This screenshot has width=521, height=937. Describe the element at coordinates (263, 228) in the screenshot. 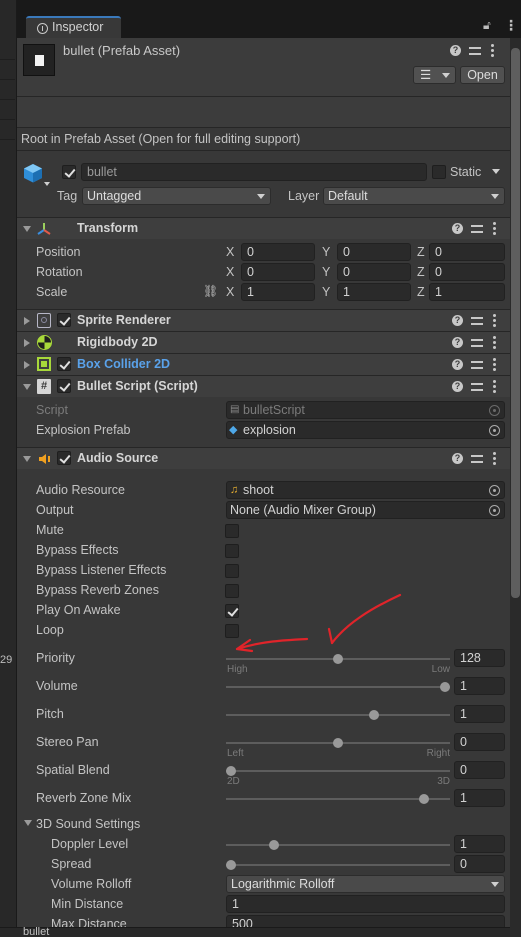

I see `transform-header: Transform ?` at that location.